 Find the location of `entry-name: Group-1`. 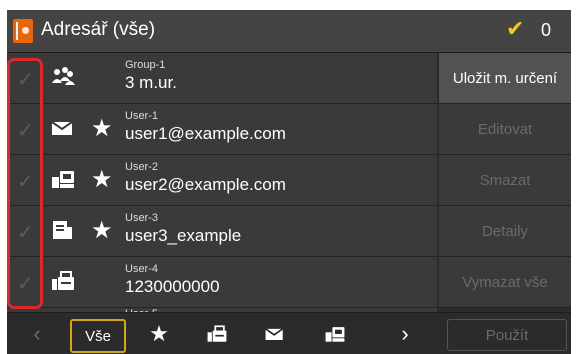

entry-name: Group-1 is located at coordinates (145, 65).